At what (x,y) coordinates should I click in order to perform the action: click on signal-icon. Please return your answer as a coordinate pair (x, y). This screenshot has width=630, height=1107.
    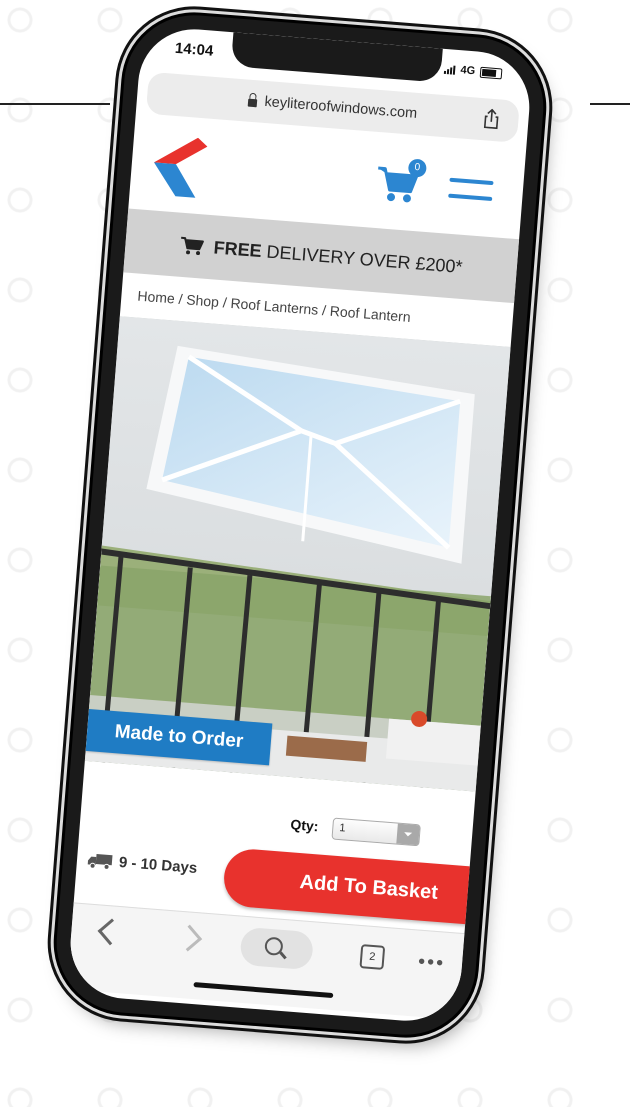
    Looking at the image, I should click on (450, 69).